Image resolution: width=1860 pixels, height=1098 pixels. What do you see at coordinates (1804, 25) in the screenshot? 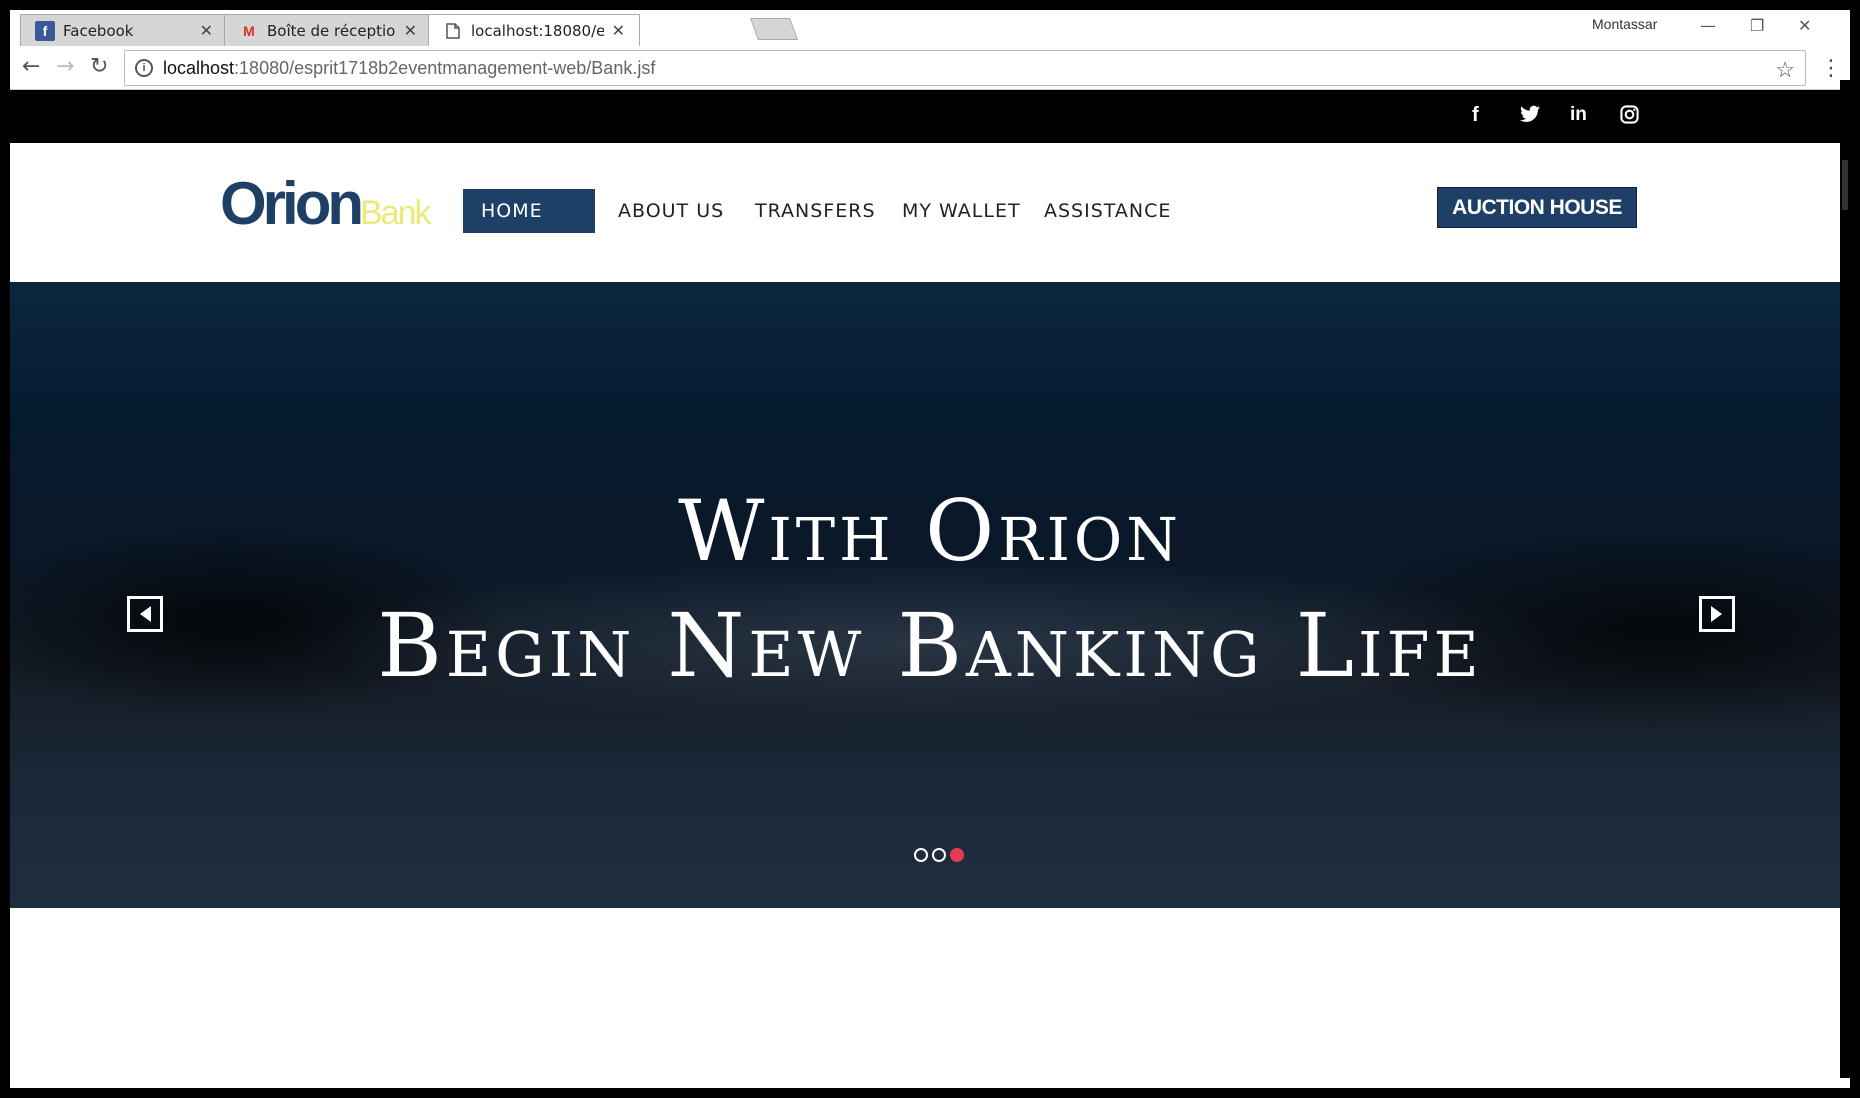
I see `window-close-icon: ✕` at bounding box center [1804, 25].